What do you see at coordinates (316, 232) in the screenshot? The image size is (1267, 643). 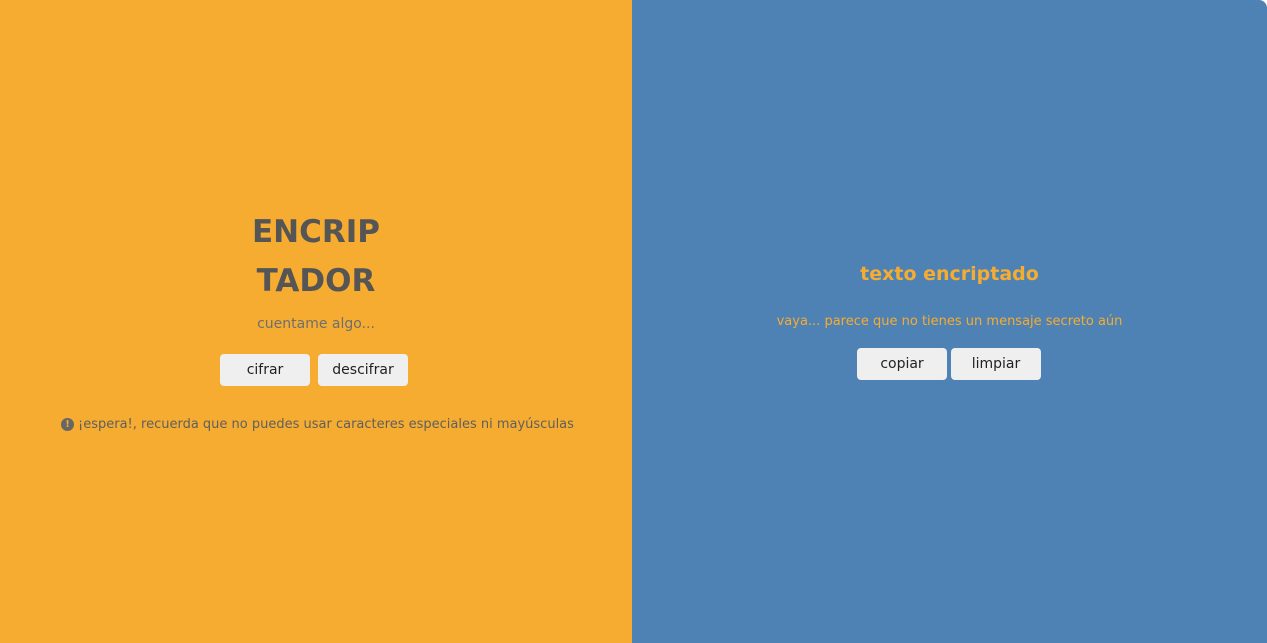 I see `app-title-line-1: ENCRIP` at bounding box center [316, 232].